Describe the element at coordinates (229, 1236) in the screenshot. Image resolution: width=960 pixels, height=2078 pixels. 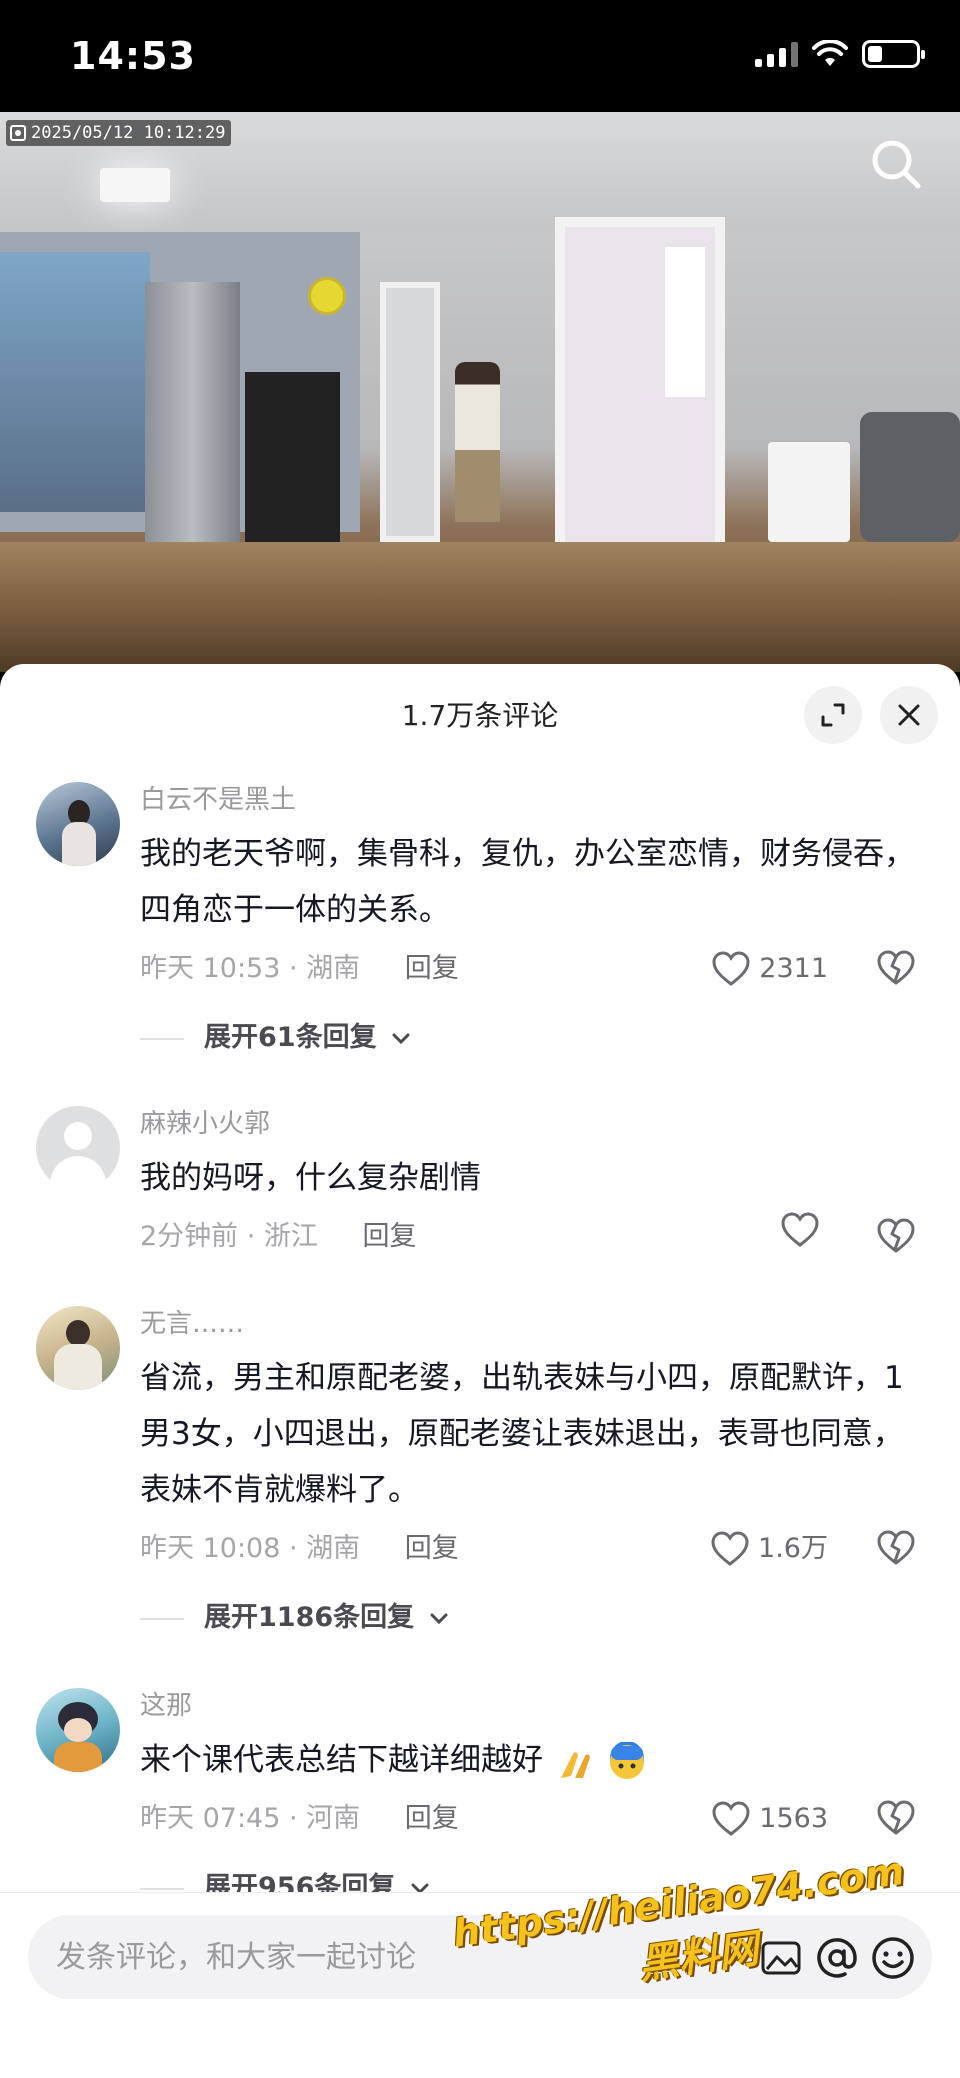
I see `comment-time-location: 2分钟前 · 浙江` at that location.